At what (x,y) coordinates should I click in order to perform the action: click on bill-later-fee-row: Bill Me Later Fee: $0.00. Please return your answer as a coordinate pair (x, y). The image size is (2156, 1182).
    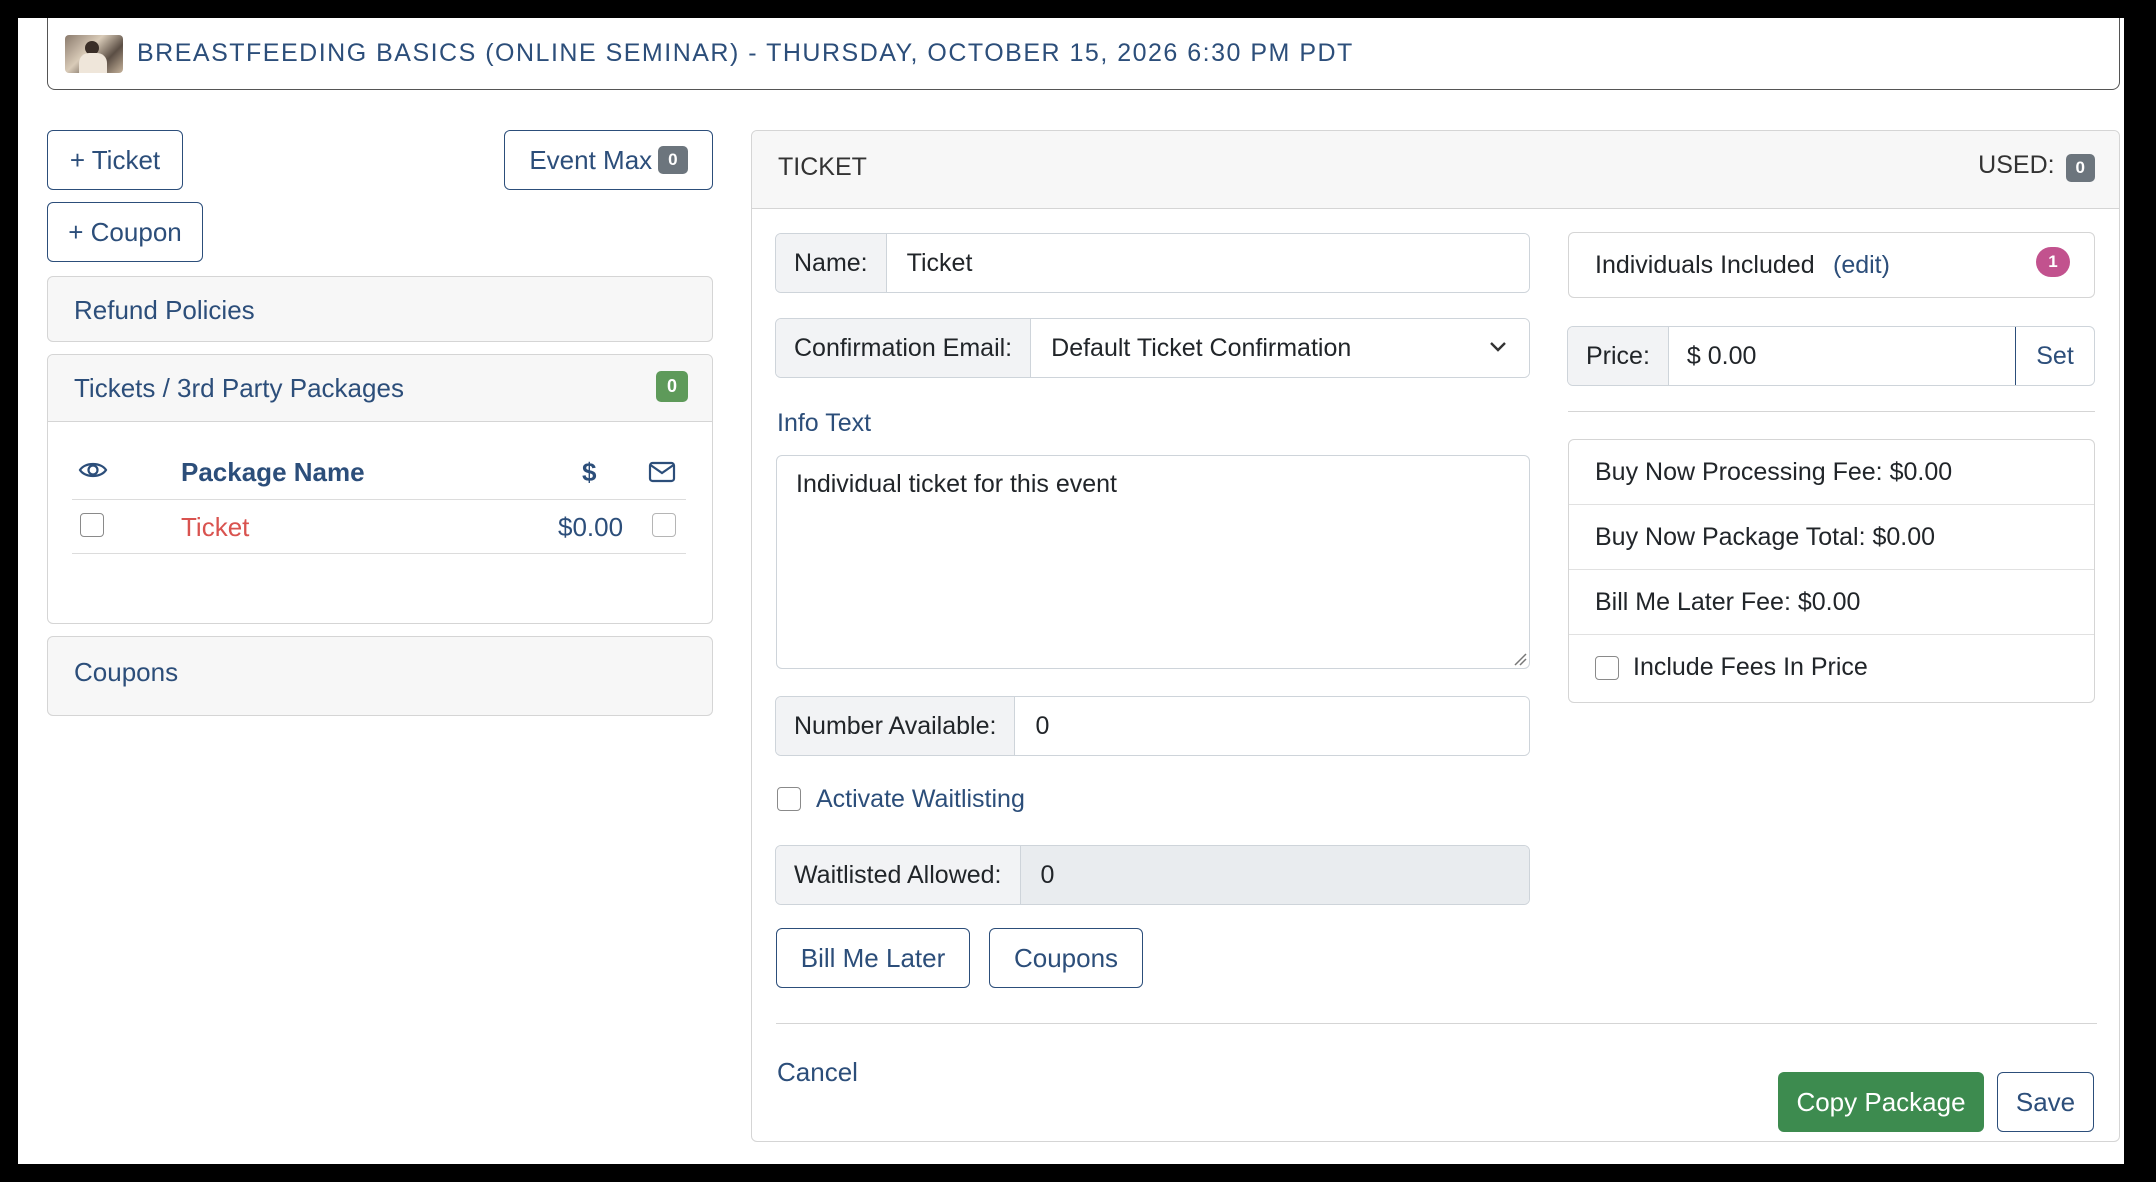
    Looking at the image, I should click on (1831, 602).